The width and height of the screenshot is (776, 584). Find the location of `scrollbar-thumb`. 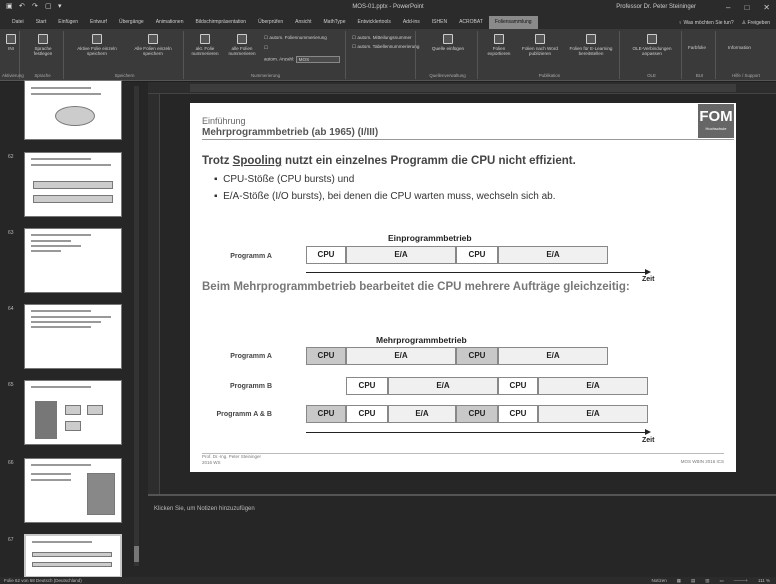

scrollbar-thumb is located at coordinates (136, 554).